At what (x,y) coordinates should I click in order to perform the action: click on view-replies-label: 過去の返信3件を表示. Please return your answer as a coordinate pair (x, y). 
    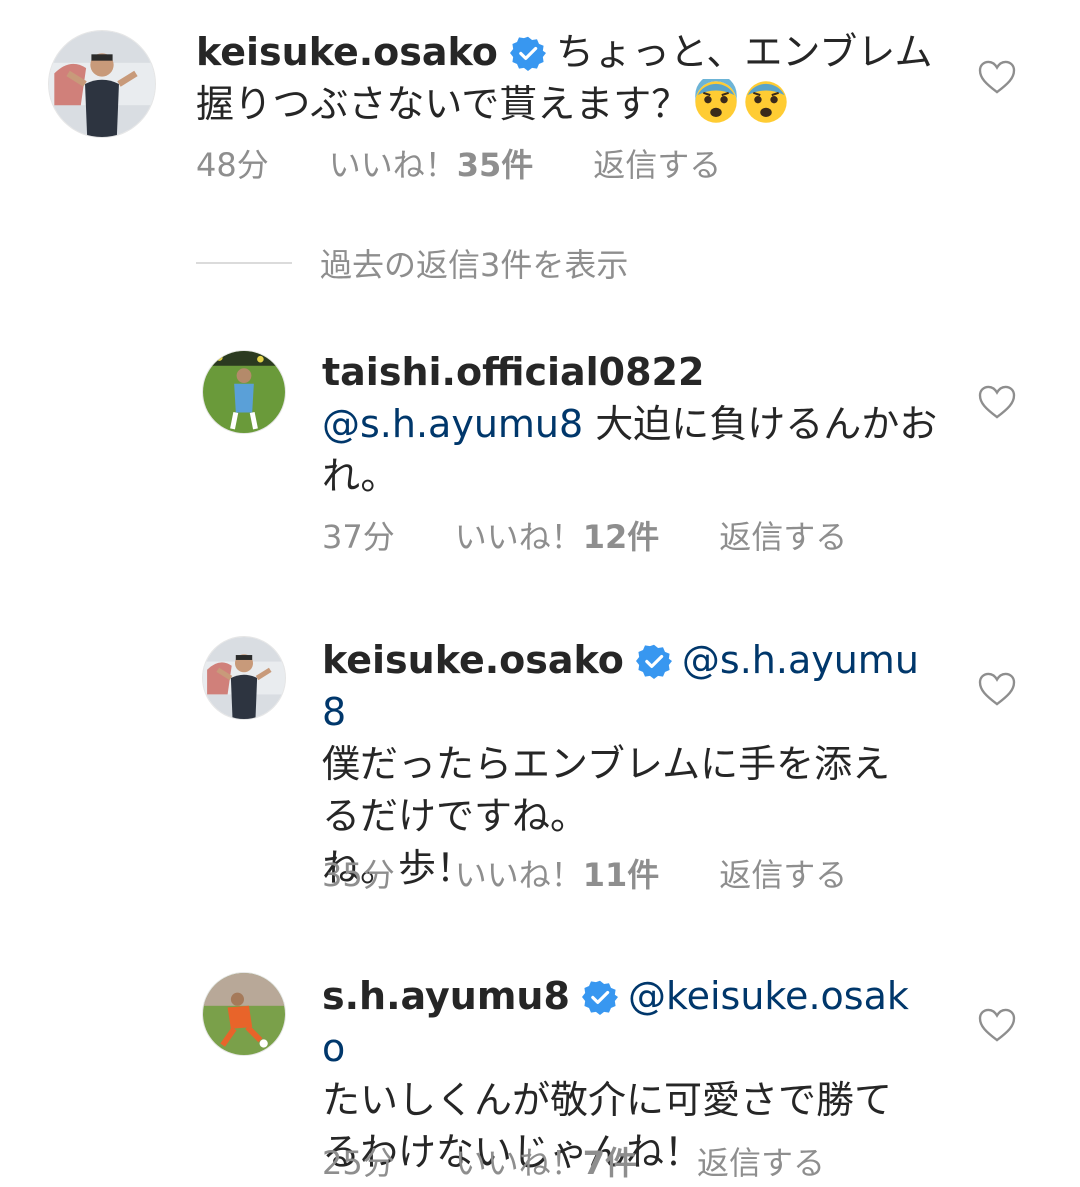
    Looking at the image, I should click on (474, 265).